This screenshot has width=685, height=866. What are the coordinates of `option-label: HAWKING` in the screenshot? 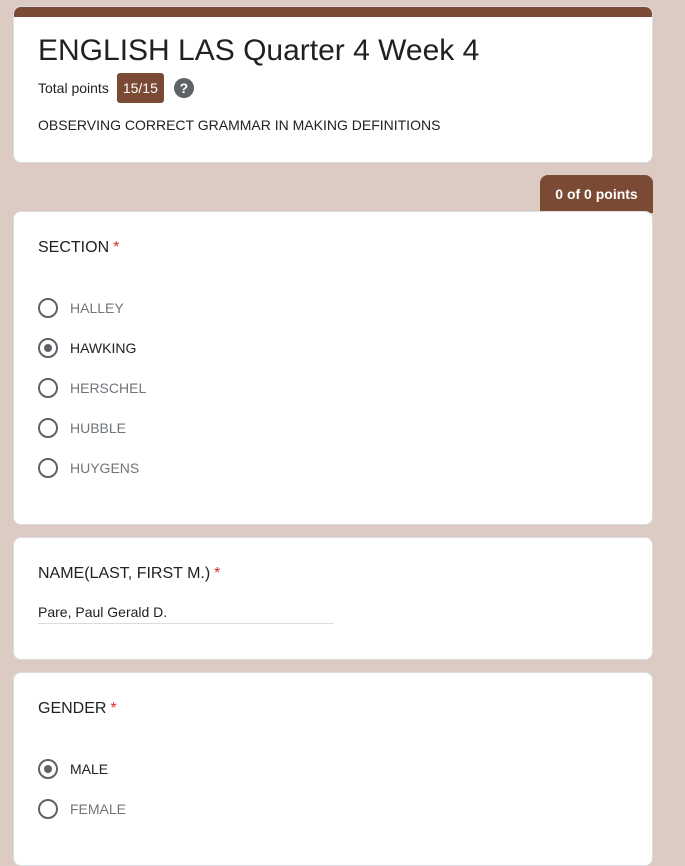 It's located at (103, 348).